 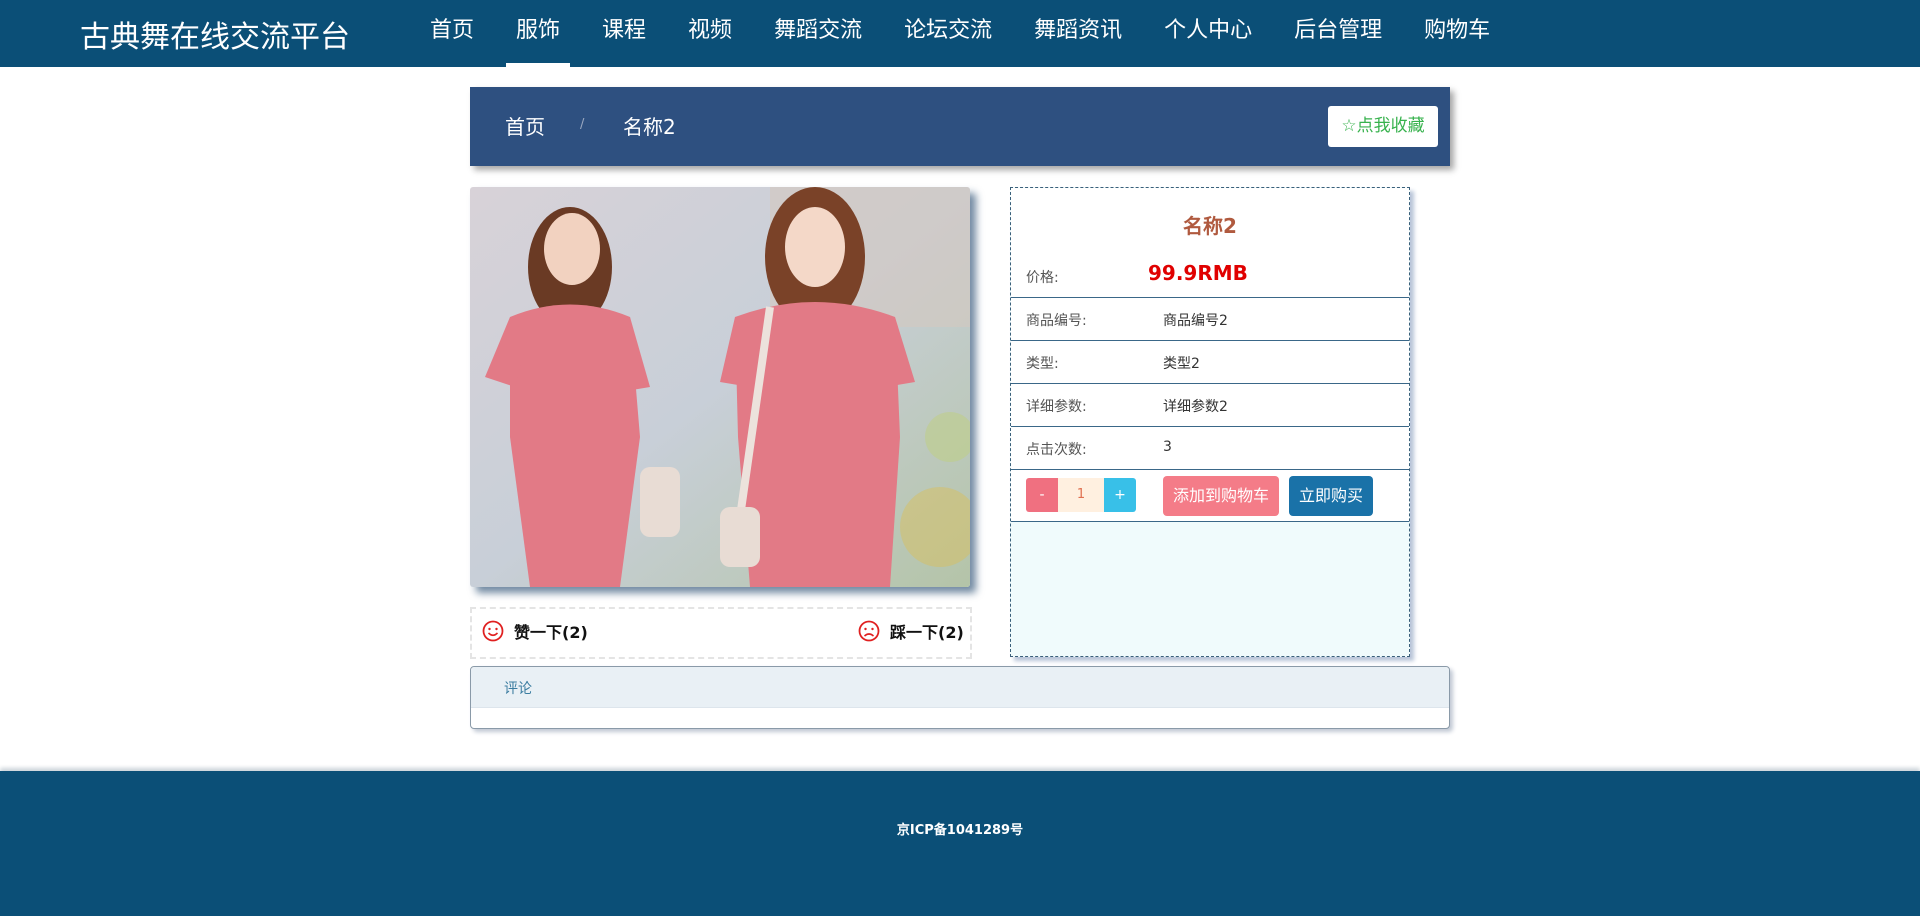 I want to click on quantity-stepper: - 1 +, so click(x=1081, y=495).